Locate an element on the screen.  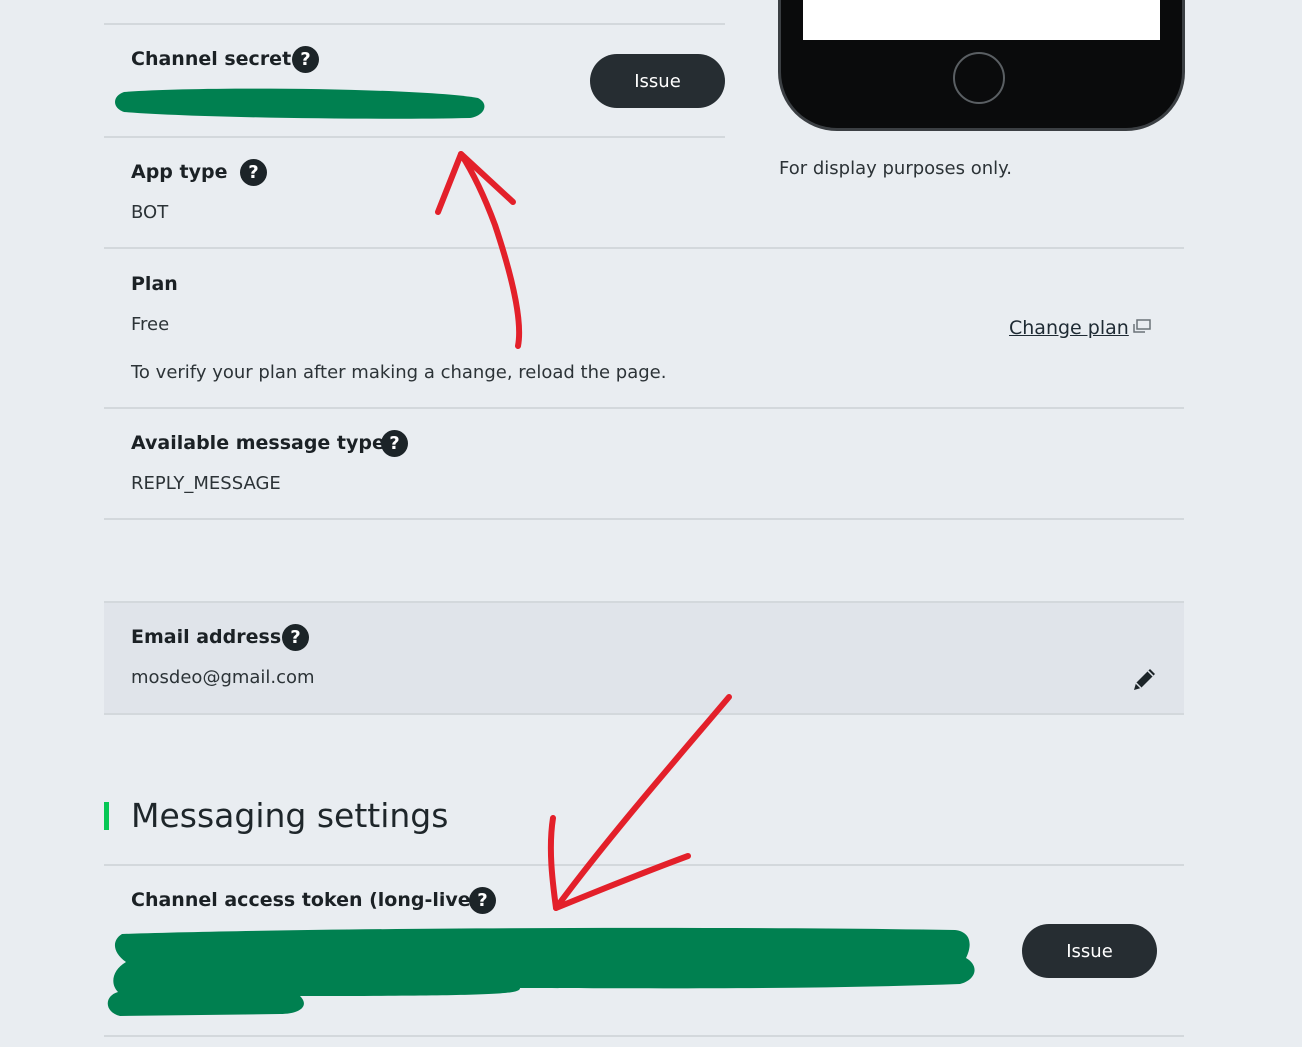
secret-redaction is located at coordinates (300, 103).